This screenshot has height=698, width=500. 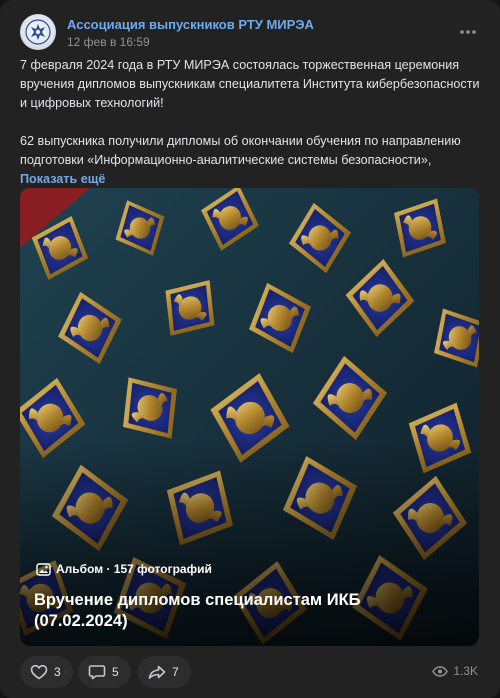 I want to click on comment-button: 5, so click(x=104, y=672).